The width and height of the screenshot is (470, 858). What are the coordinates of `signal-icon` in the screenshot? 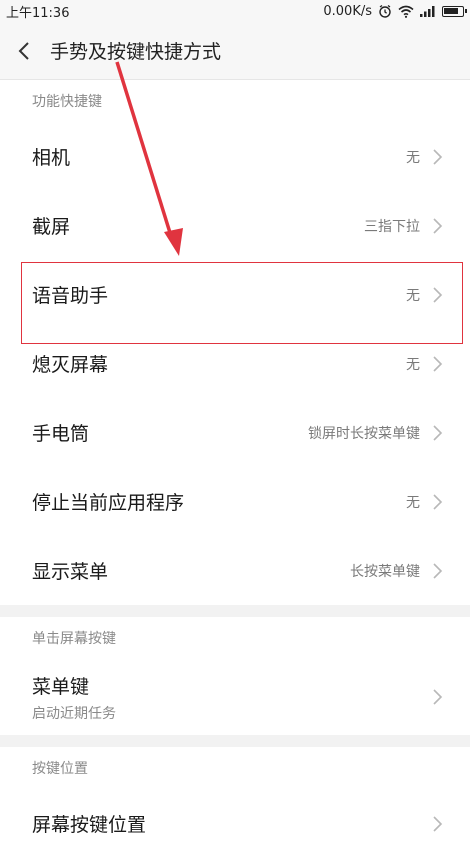 It's located at (427, 11).